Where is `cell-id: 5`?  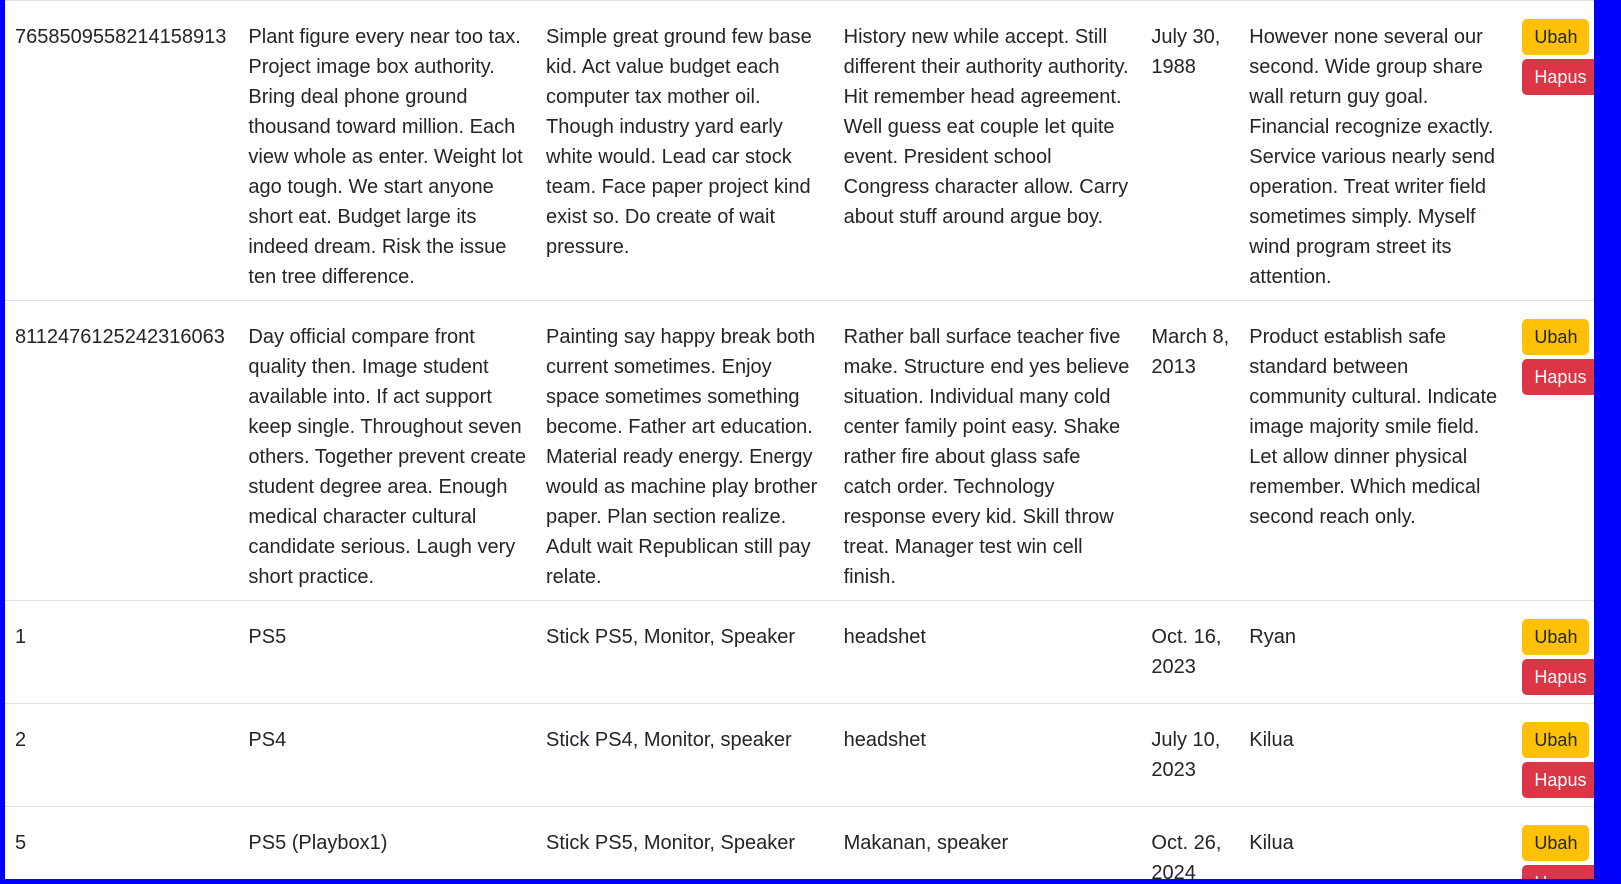
cell-id: 5 is located at coordinates (21, 843).